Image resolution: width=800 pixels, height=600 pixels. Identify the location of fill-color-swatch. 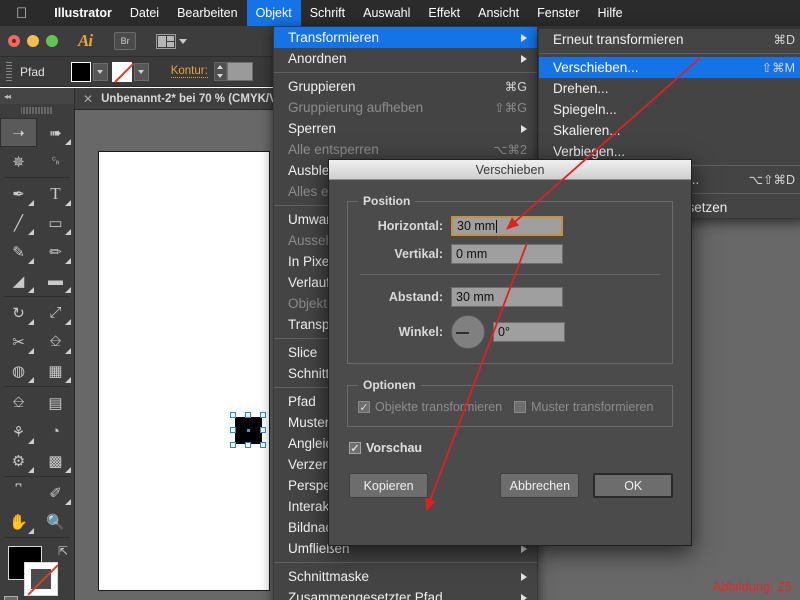
(80, 71).